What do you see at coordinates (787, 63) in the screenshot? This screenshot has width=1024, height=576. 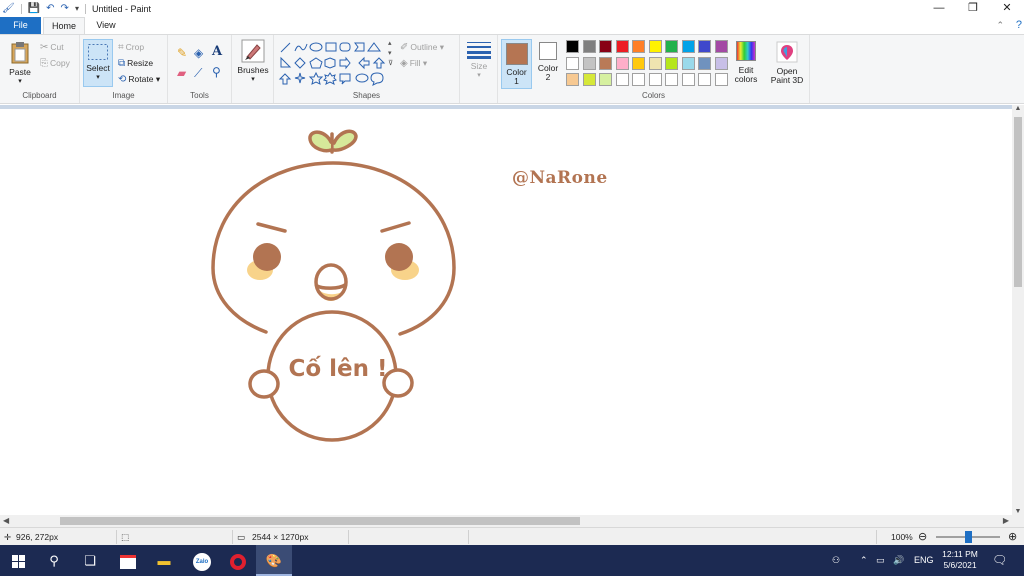 I see `open-paint3d-button: Open Paint 3D` at bounding box center [787, 63].